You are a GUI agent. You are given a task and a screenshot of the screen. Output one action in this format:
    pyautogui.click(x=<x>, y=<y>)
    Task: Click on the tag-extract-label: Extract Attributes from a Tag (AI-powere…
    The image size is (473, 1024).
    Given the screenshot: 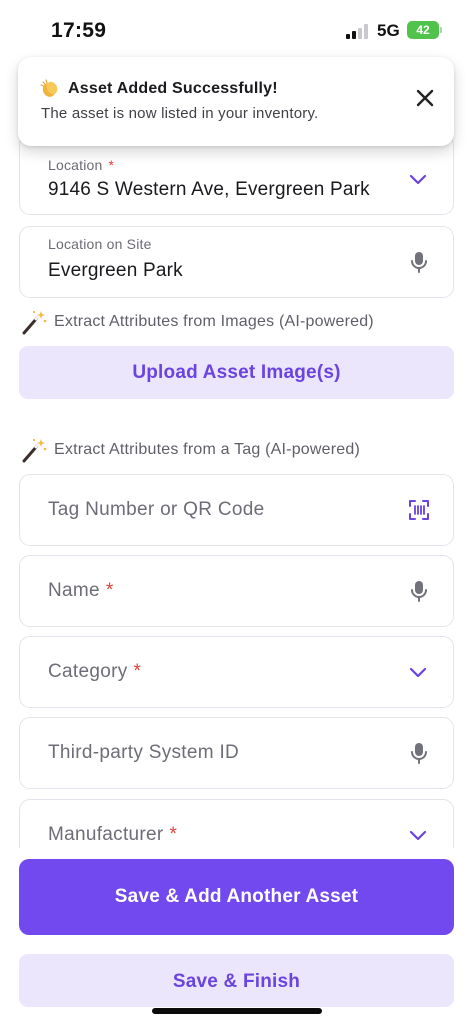 What is the action you would take?
    pyautogui.click(x=190, y=450)
    